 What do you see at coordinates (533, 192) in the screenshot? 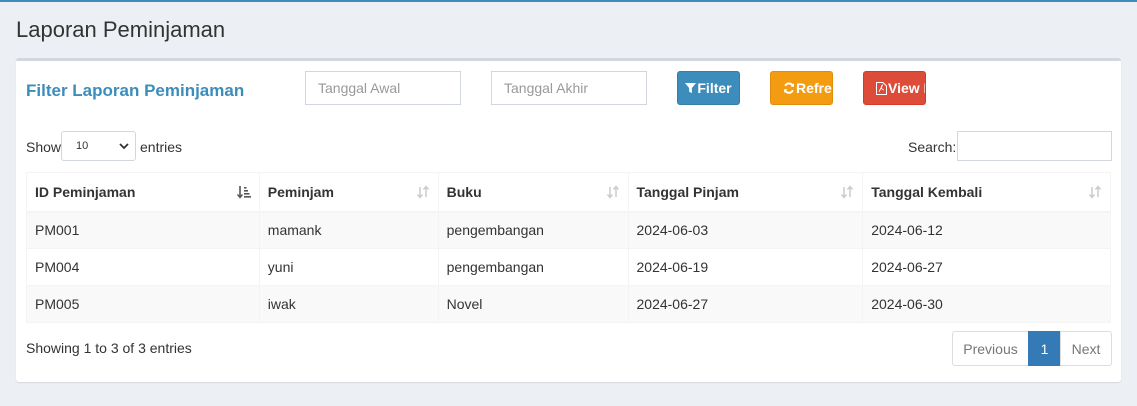
I see `header-buku: Buku` at bounding box center [533, 192].